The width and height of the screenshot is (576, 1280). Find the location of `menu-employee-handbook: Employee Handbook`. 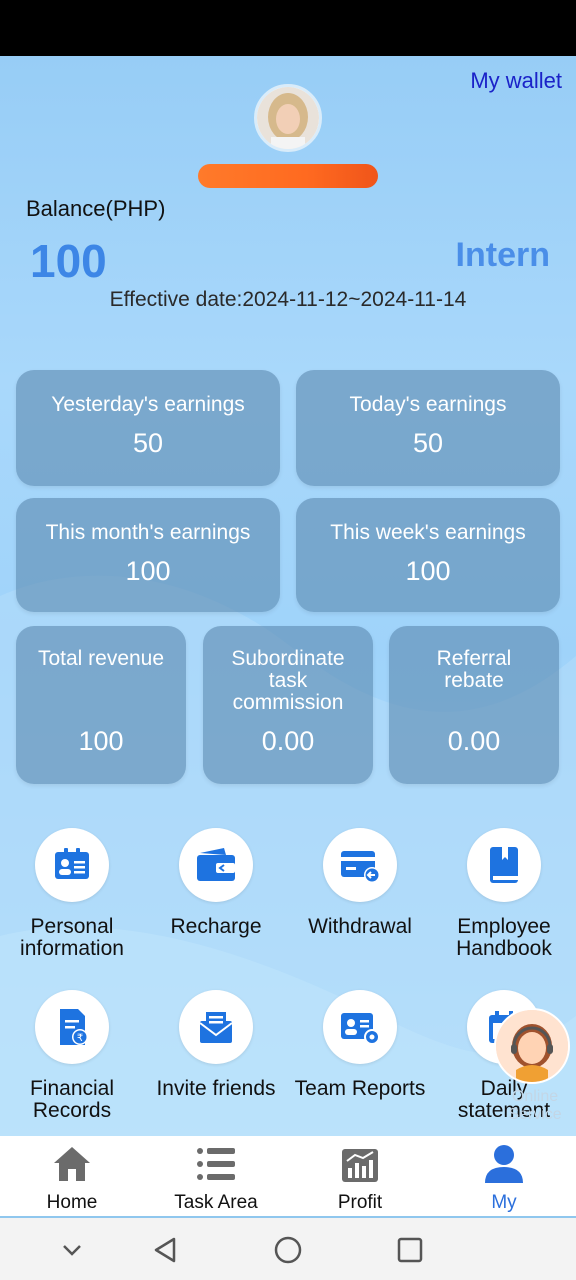

menu-employee-handbook: Employee Handbook is located at coordinates (504, 894).